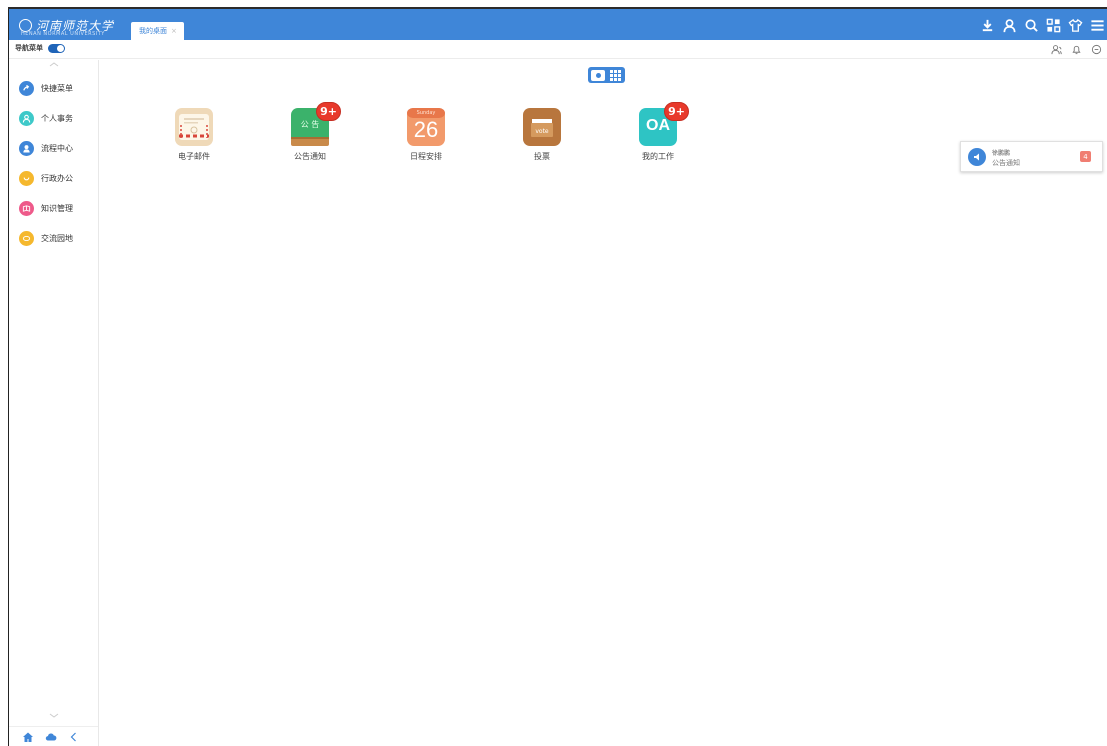  I want to click on logo-subtext: HENAN NORMAL UNIVERSITY, so click(63, 34).